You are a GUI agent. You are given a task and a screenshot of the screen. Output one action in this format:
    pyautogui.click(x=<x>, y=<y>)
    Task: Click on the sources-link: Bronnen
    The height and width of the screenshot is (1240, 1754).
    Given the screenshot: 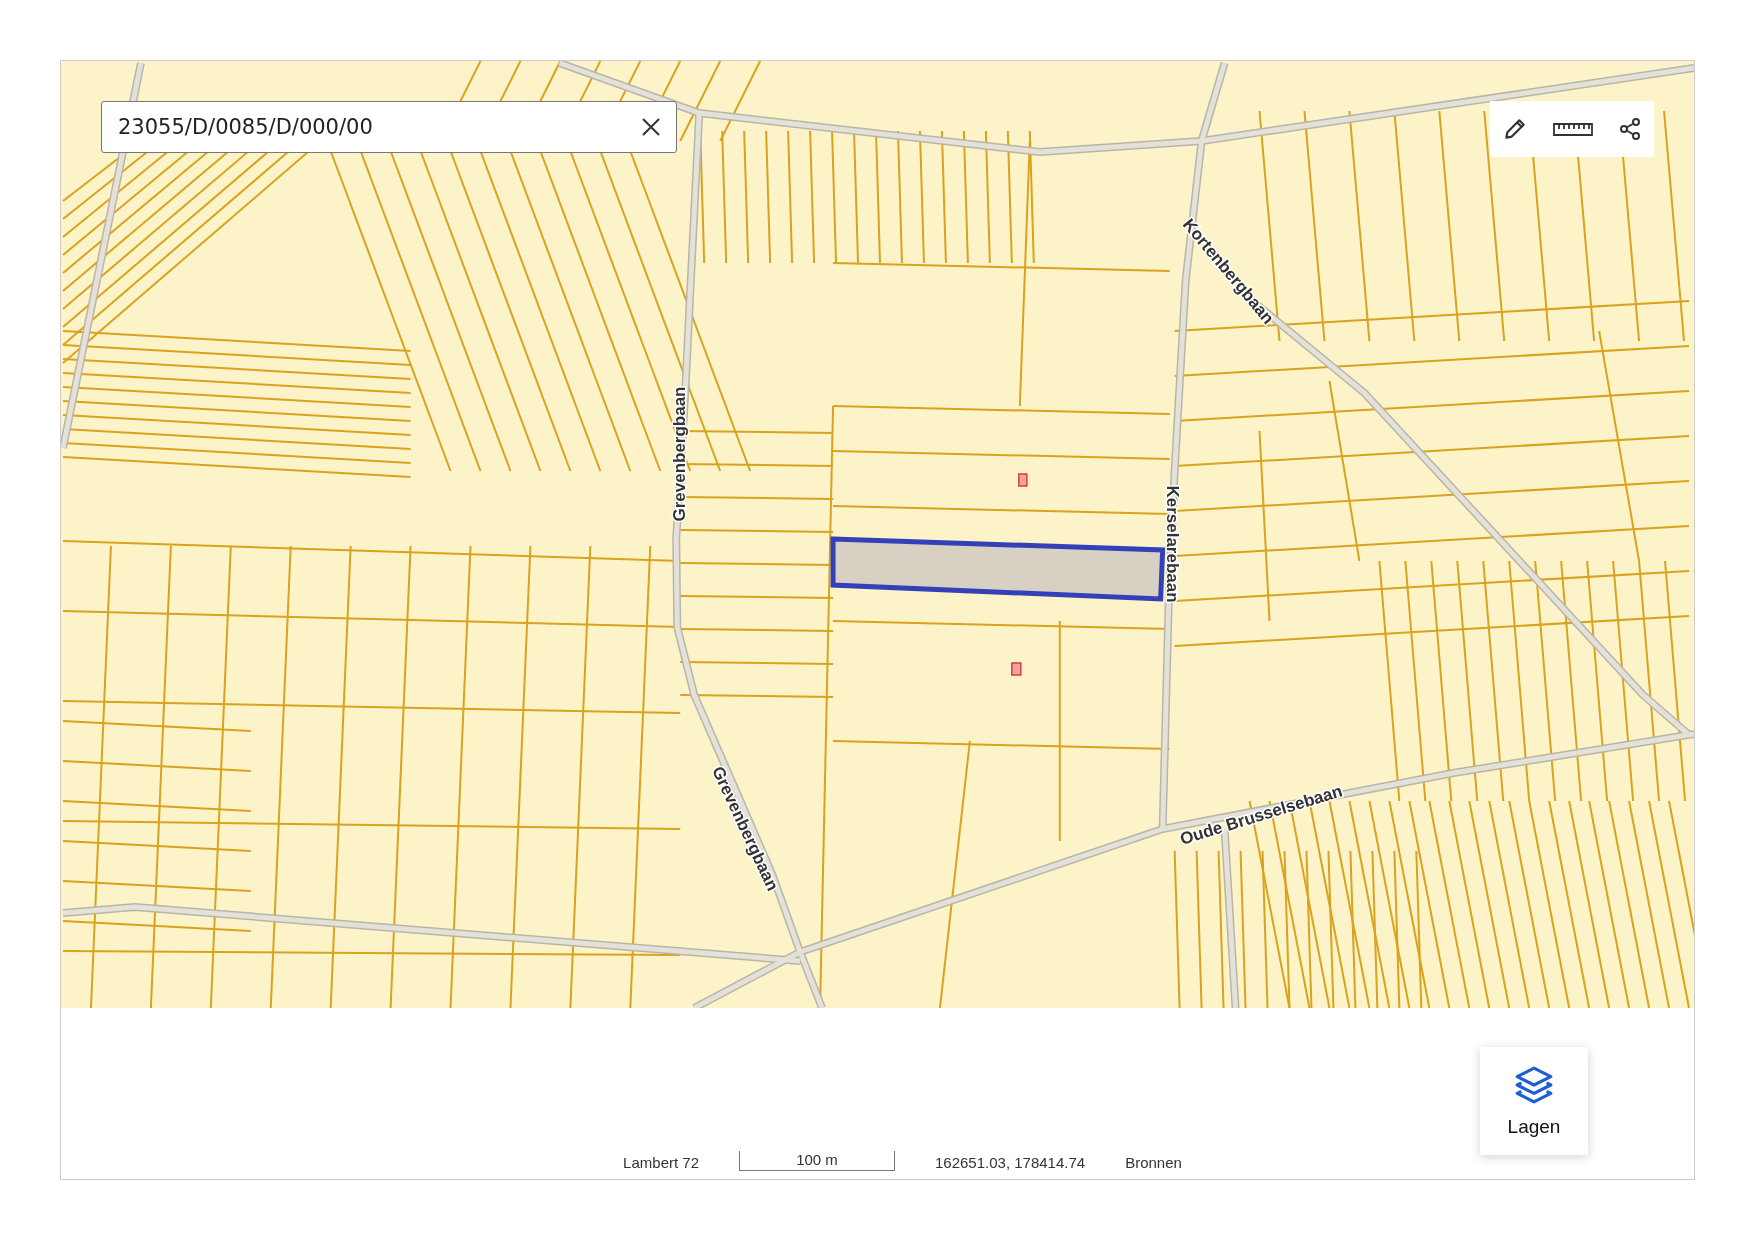 What is the action you would take?
    pyautogui.click(x=1153, y=1162)
    